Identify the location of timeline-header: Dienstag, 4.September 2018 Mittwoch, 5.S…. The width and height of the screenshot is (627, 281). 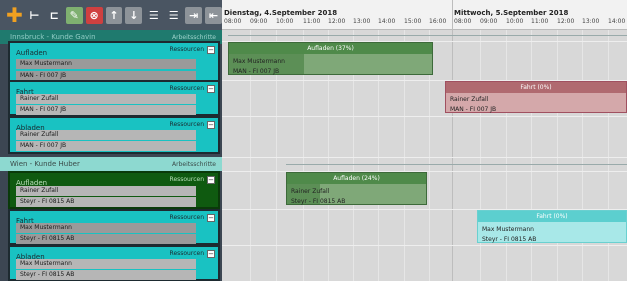
(424, 15).